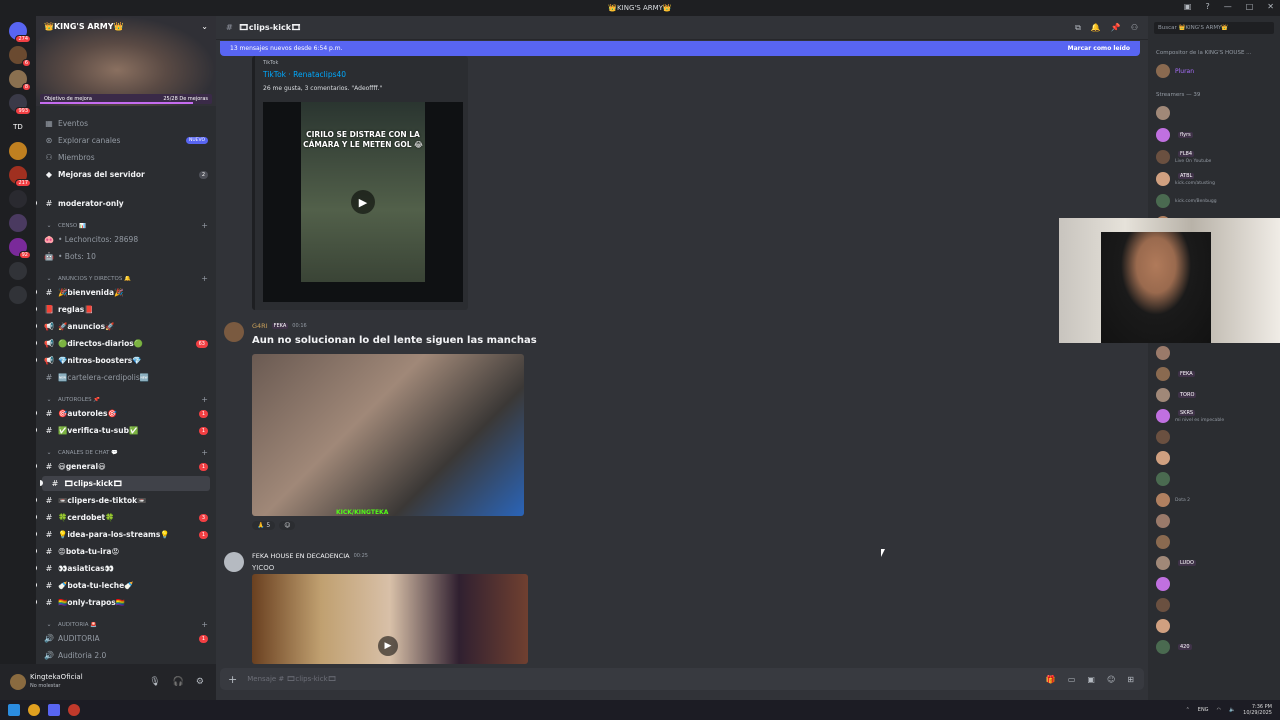 The image size is (1280, 720). What do you see at coordinates (200, 682) in the screenshot?
I see `settings-gear-icon: ⚙` at bounding box center [200, 682].